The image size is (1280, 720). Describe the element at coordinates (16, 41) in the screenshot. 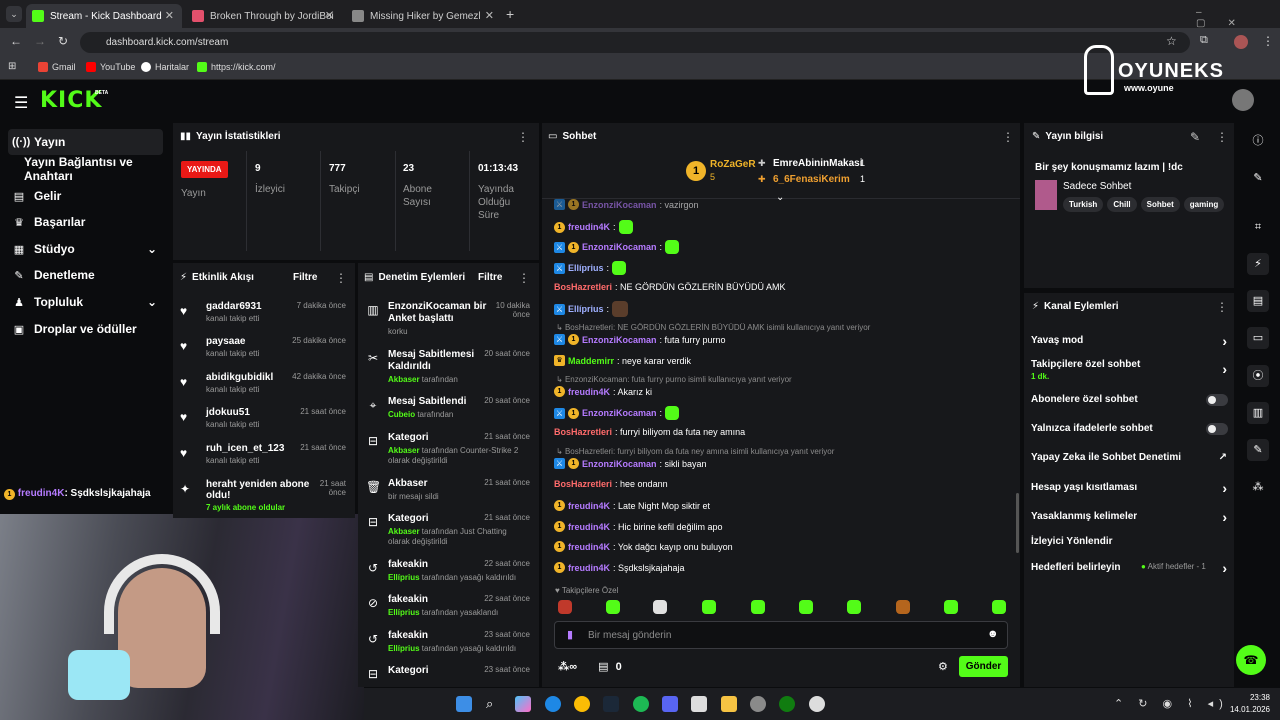

I see `back-icon: ←` at that location.